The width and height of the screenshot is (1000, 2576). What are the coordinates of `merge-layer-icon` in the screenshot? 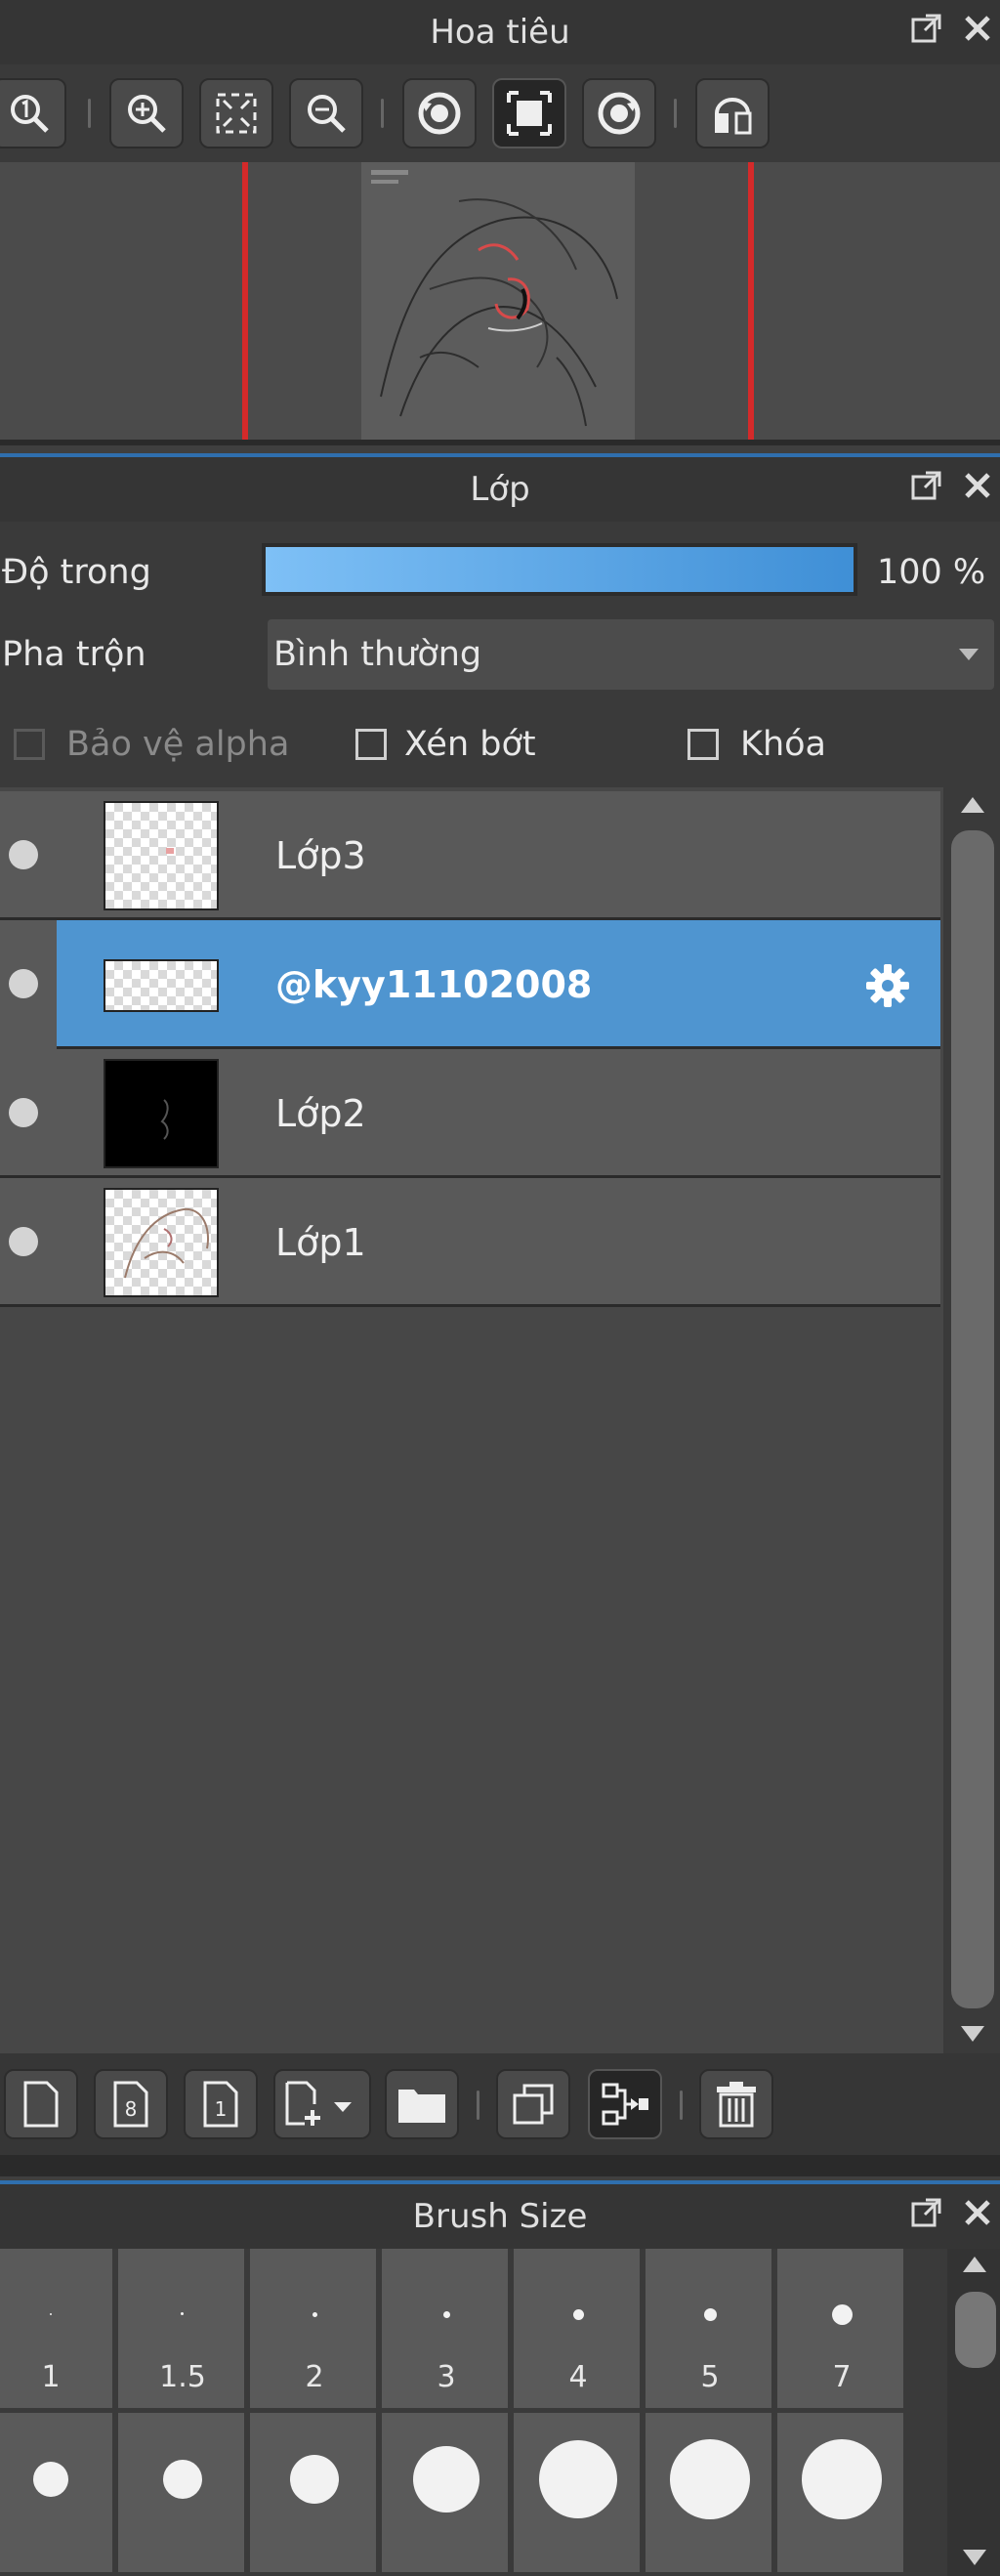 It's located at (625, 2104).